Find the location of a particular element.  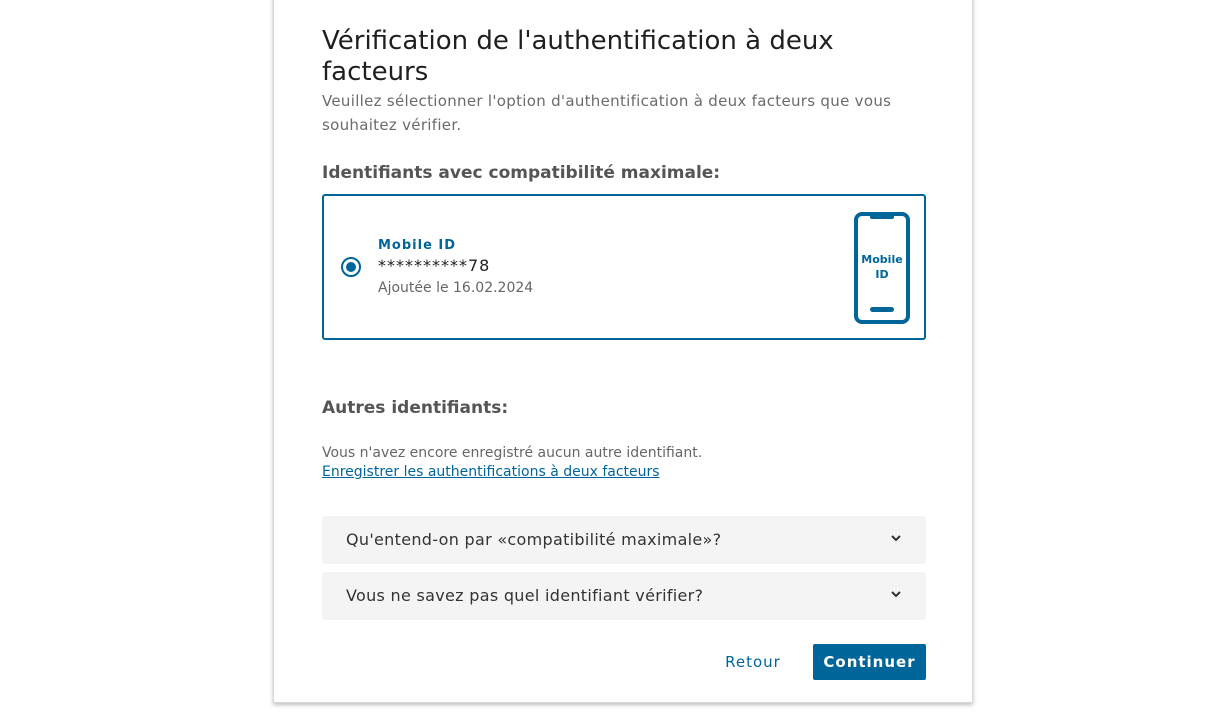

mobile-phone-icon: Mobile ID is located at coordinates (882, 268).